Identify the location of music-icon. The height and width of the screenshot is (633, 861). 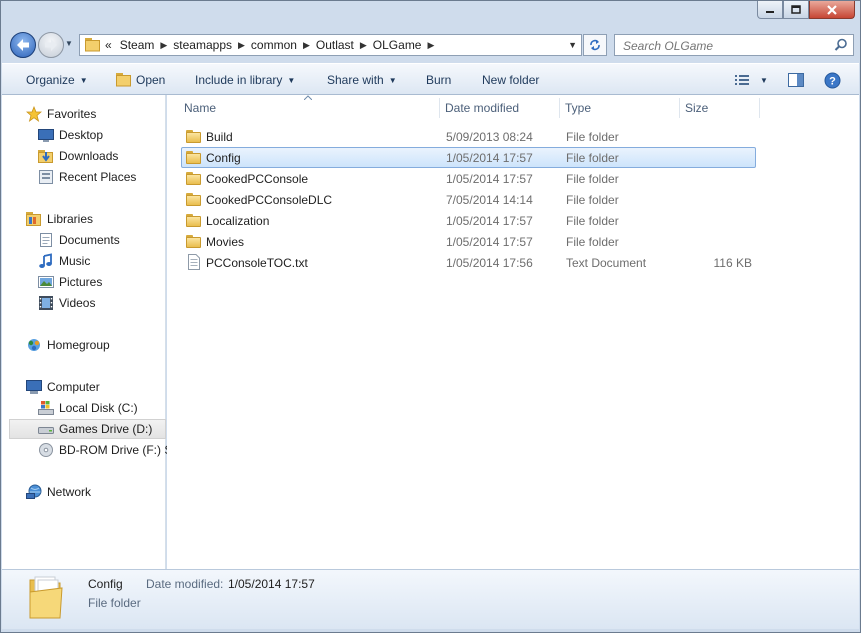
(46, 261).